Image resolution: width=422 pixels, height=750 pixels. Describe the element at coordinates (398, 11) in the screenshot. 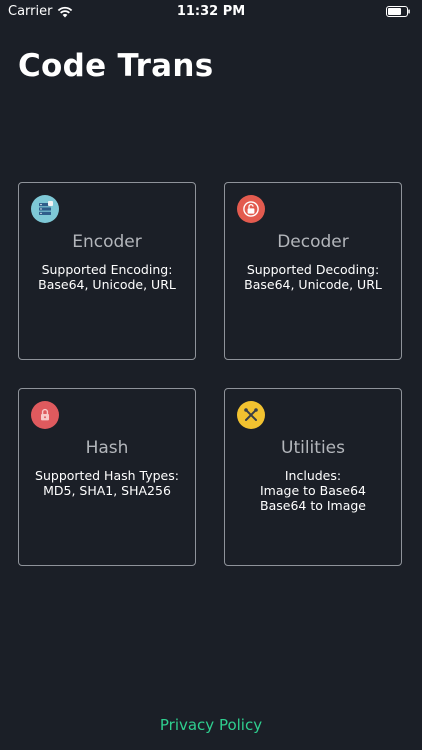

I see `battery-icon` at that location.